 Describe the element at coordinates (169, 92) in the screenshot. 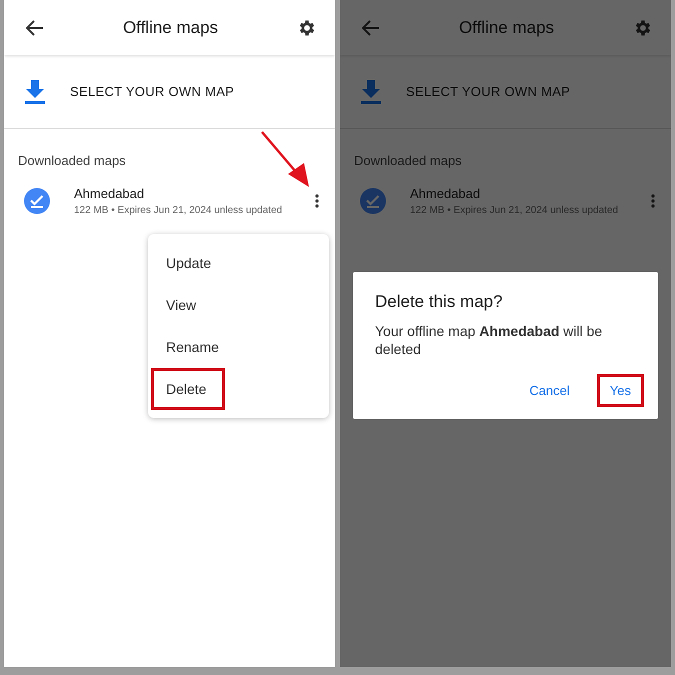

I see `select-own-map-button: SELECT YOUR OWN MAP` at that location.